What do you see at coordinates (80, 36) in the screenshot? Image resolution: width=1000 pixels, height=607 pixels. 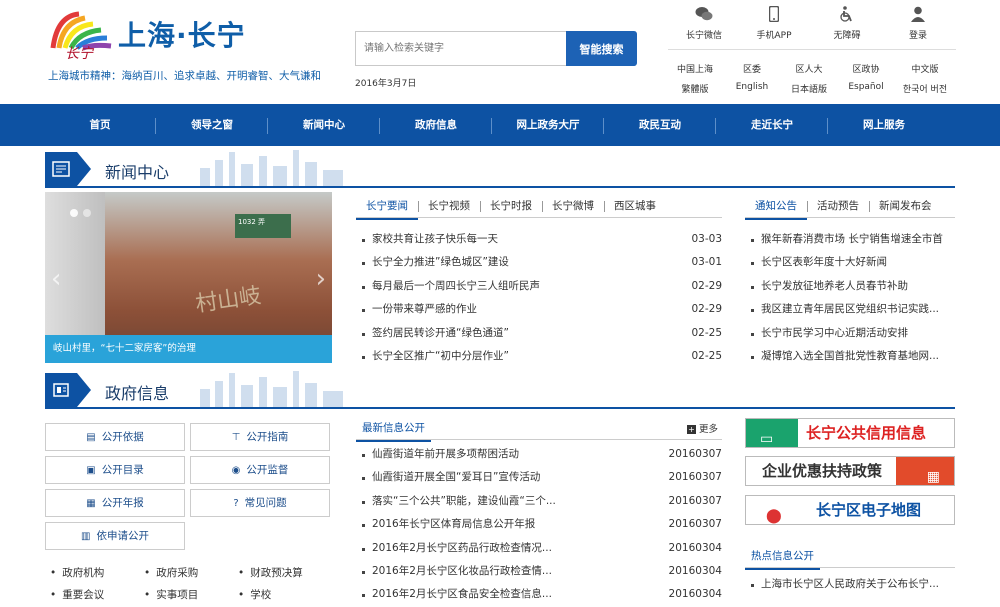 I see `site-logo: 长宁` at bounding box center [80, 36].